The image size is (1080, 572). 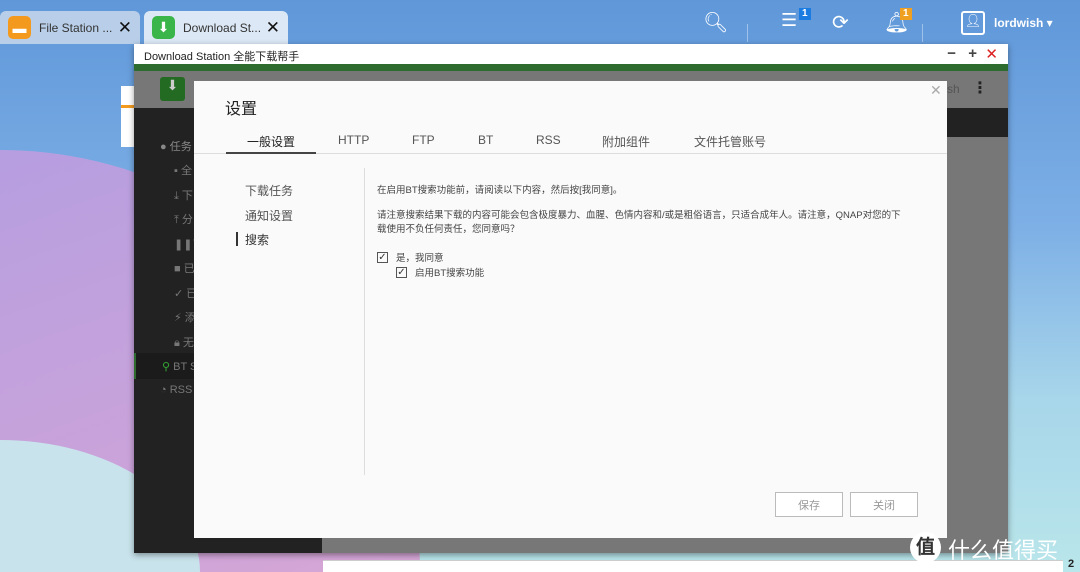 I want to click on search-icon: 🔍︎, so click(x=715, y=22).